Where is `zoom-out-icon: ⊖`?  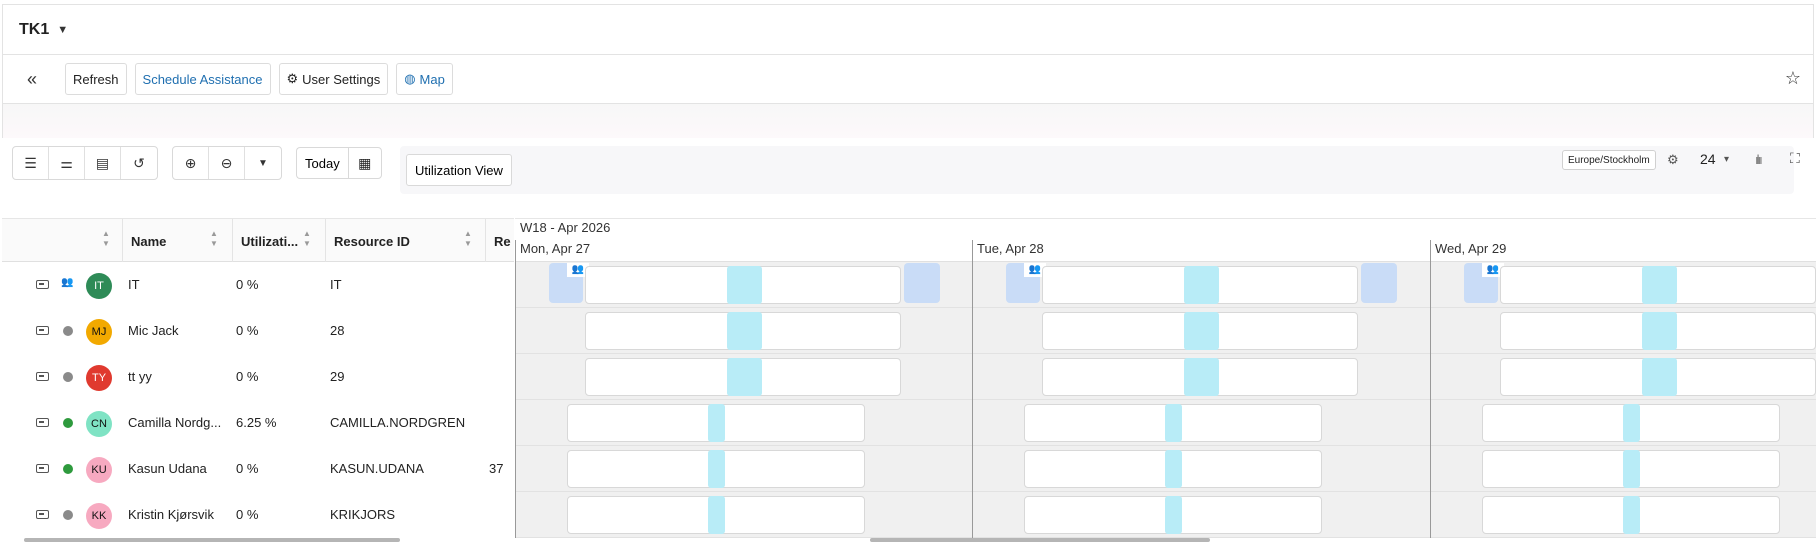
zoom-out-icon: ⊖ is located at coordinates (227, 163).